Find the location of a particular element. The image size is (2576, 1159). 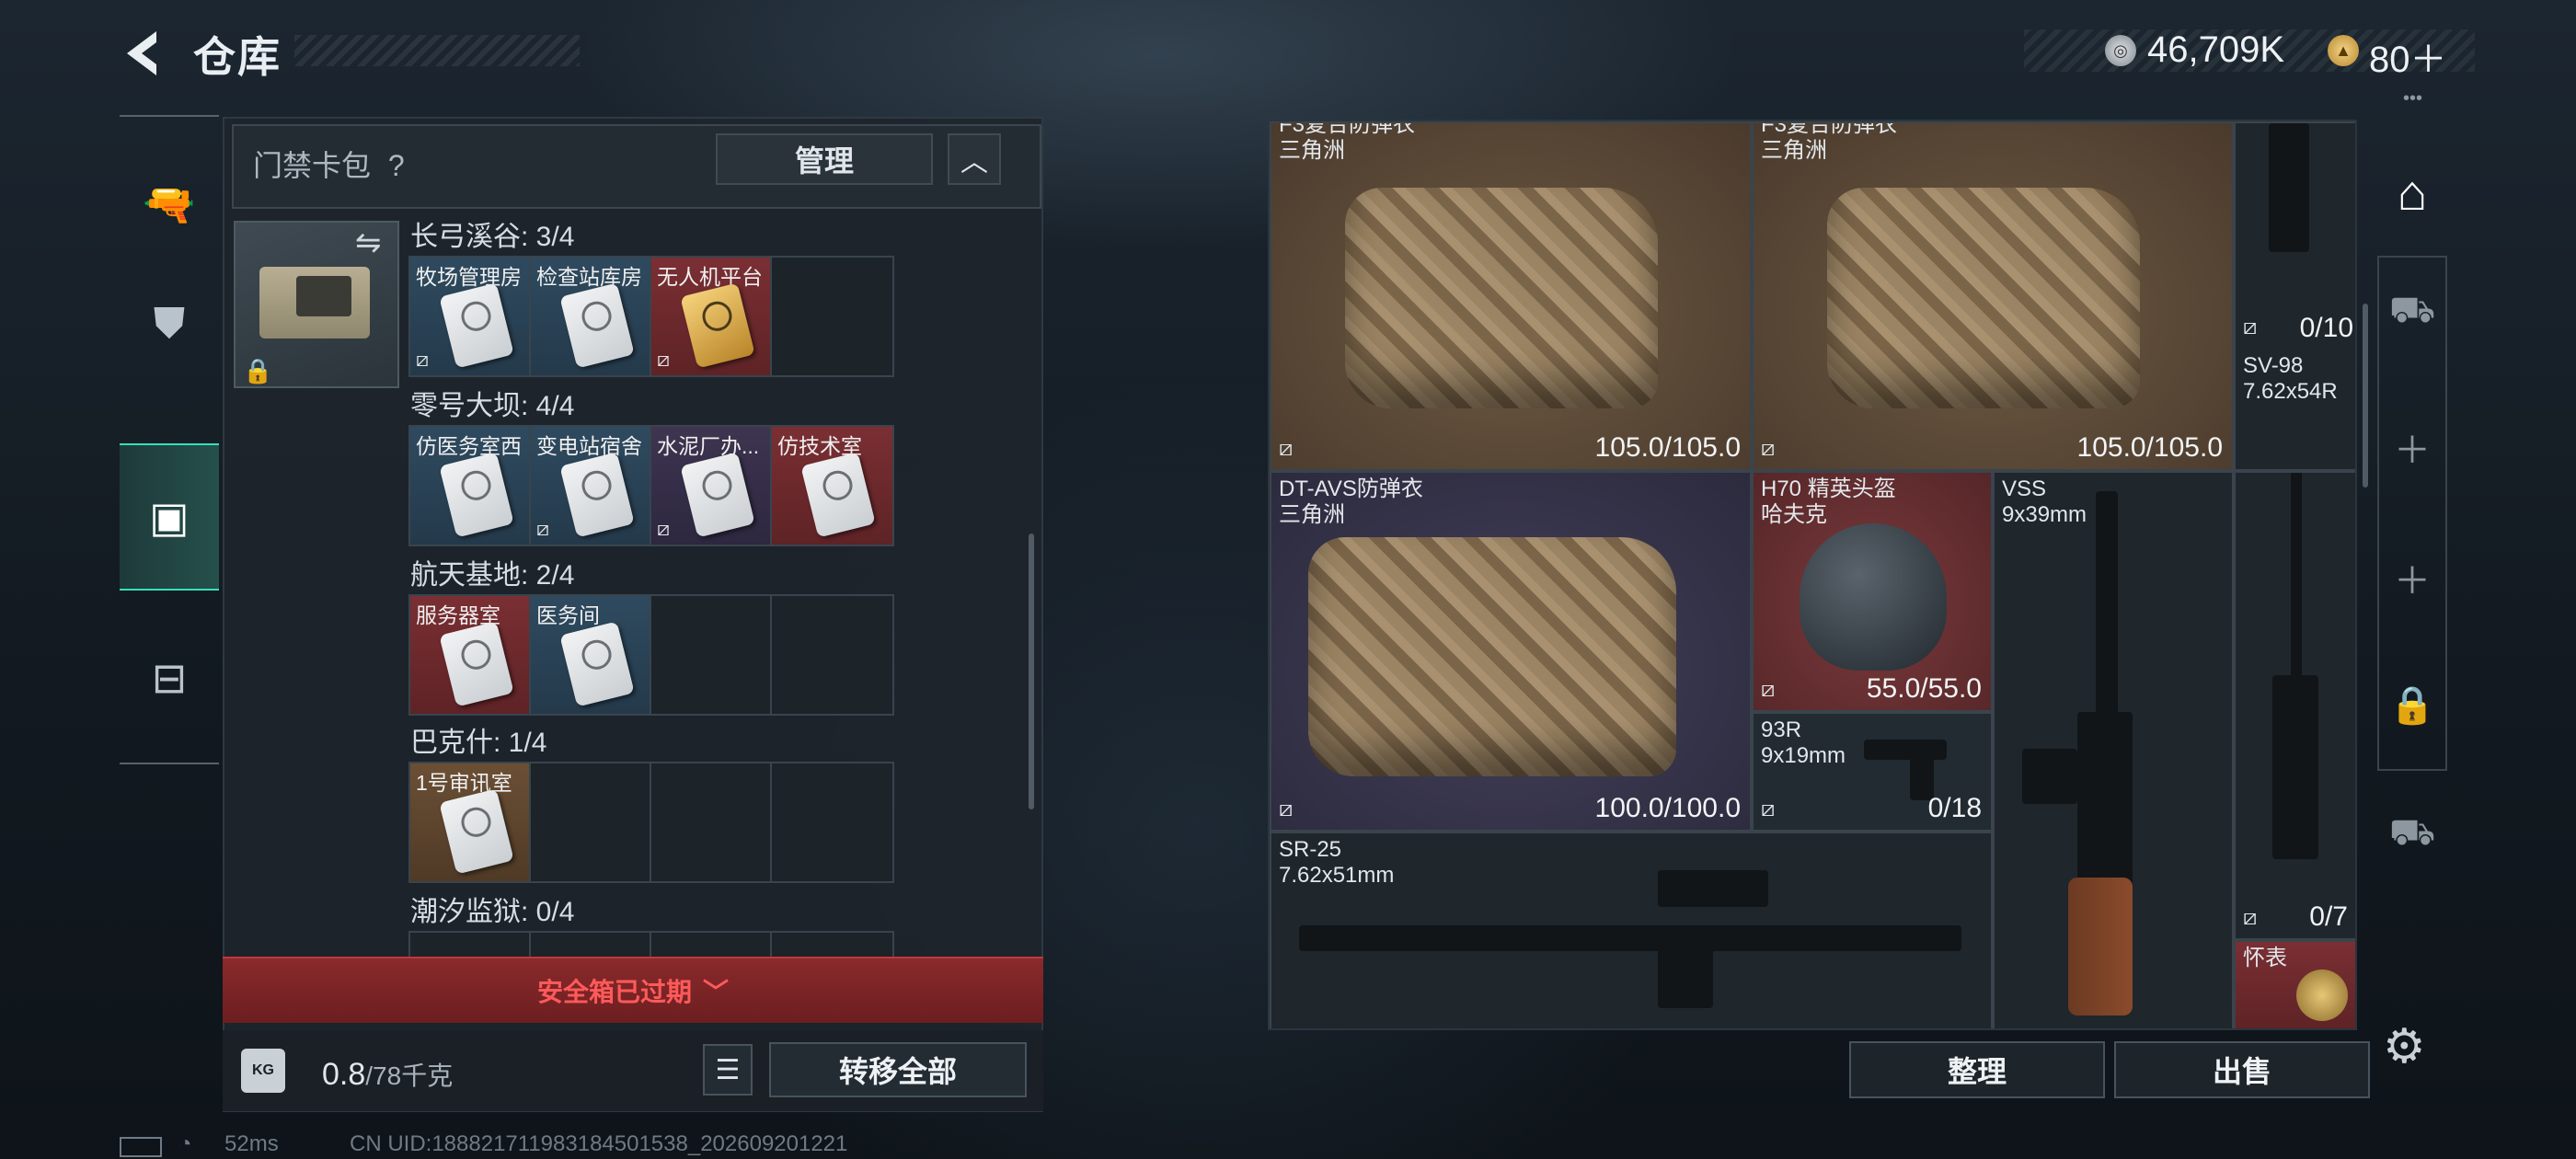

keycard-row: 牧场管理房 ⧄ 检查站库房 无人机平台 ⧄ is located at coordinates (651, 316).